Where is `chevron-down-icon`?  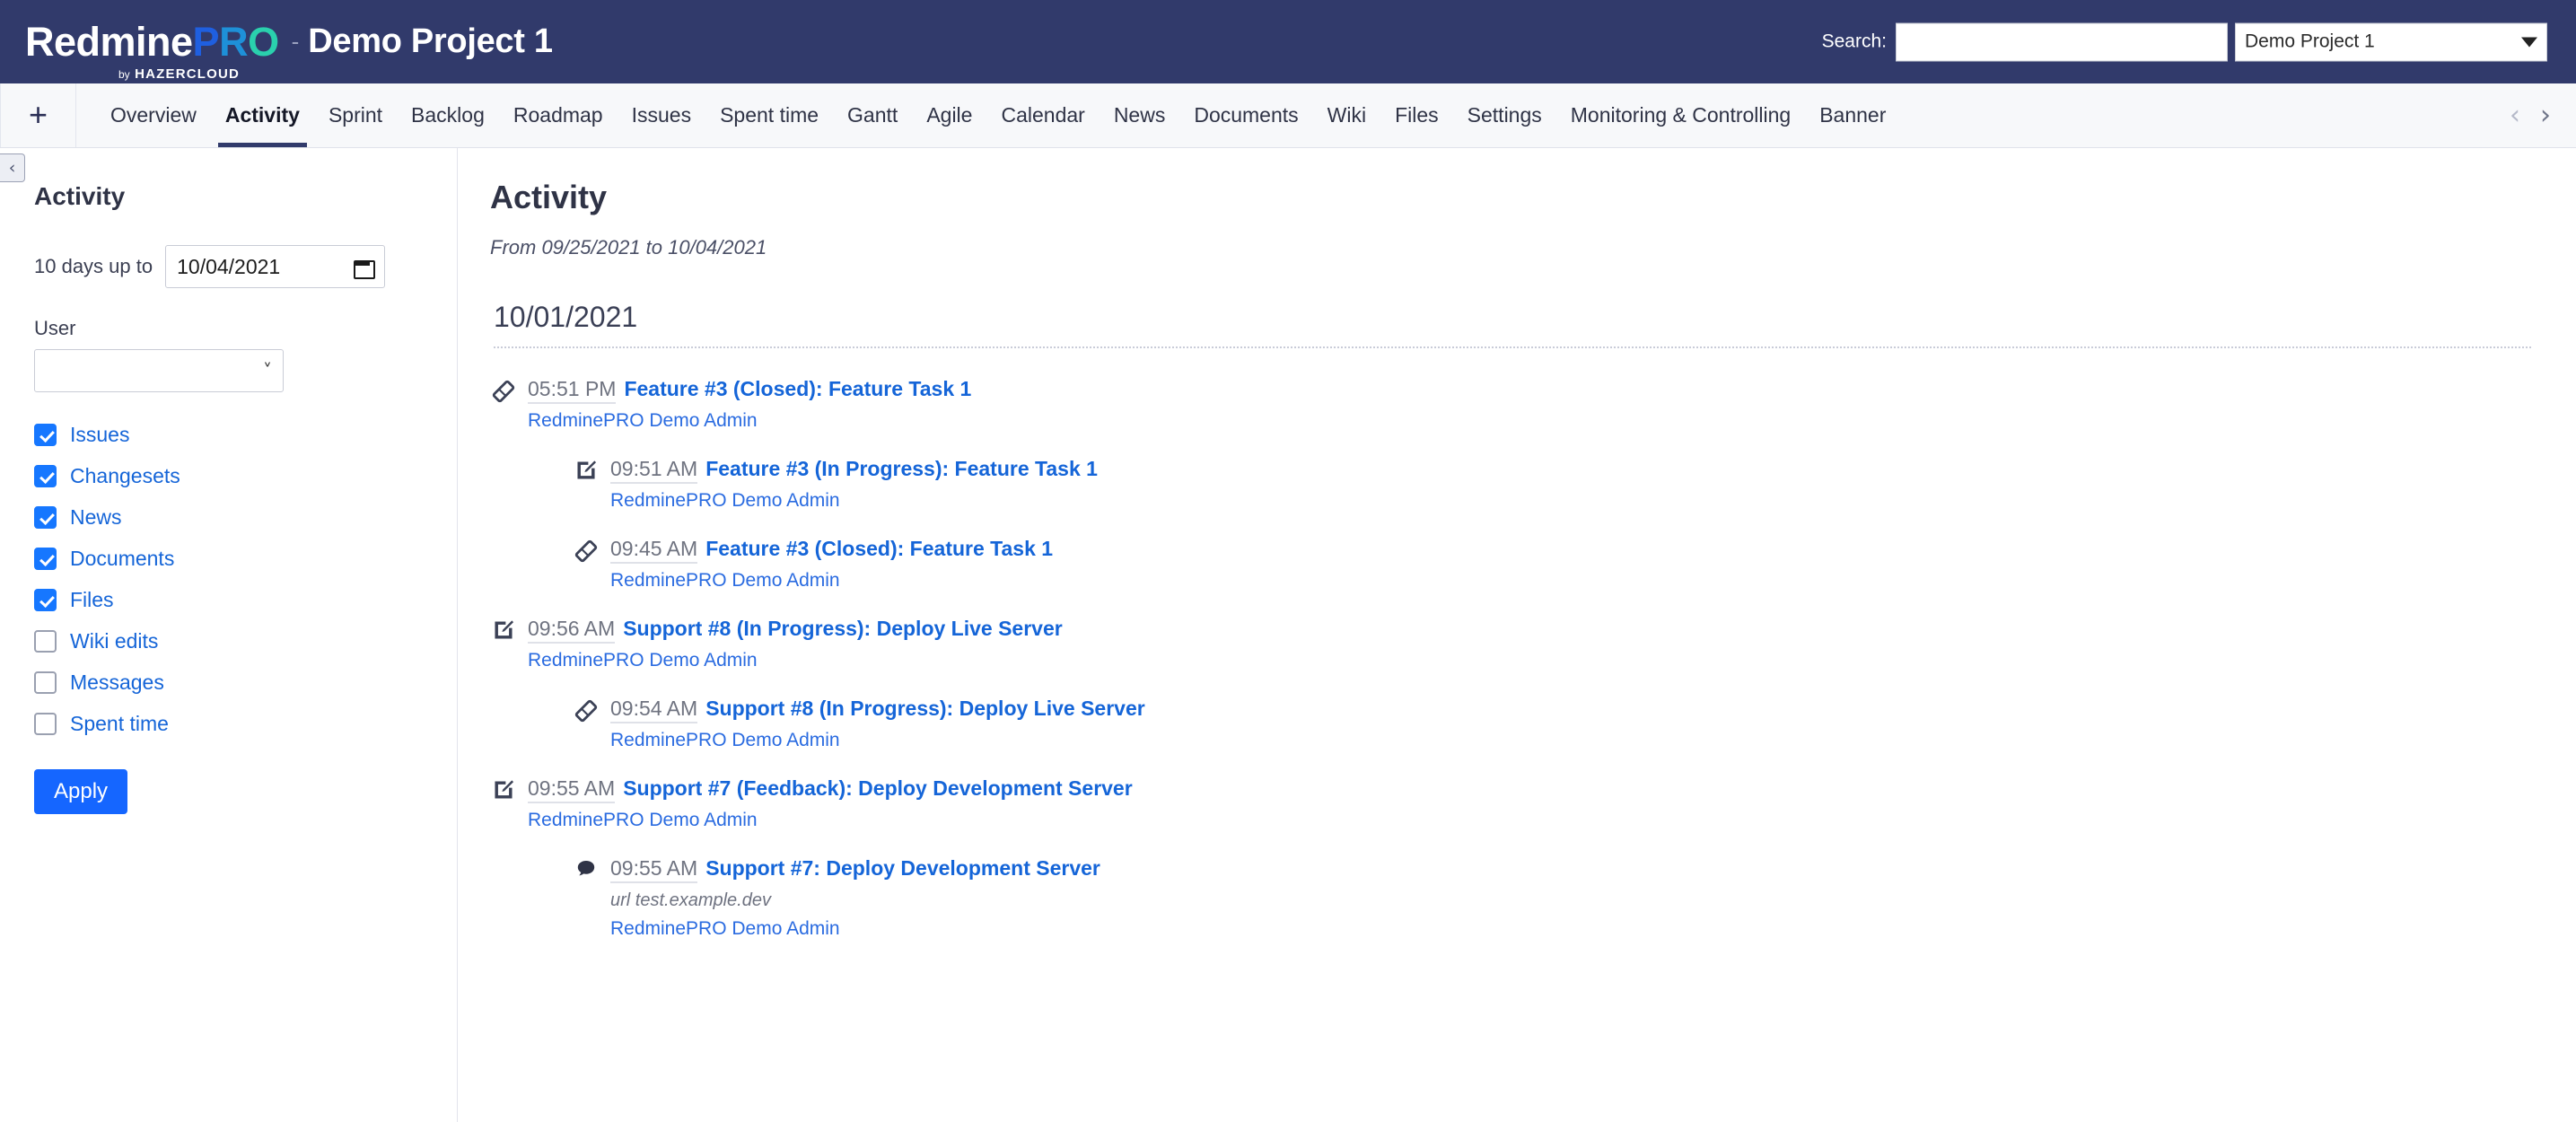
chevron-down-icon is located at coordinates (2529, 42).